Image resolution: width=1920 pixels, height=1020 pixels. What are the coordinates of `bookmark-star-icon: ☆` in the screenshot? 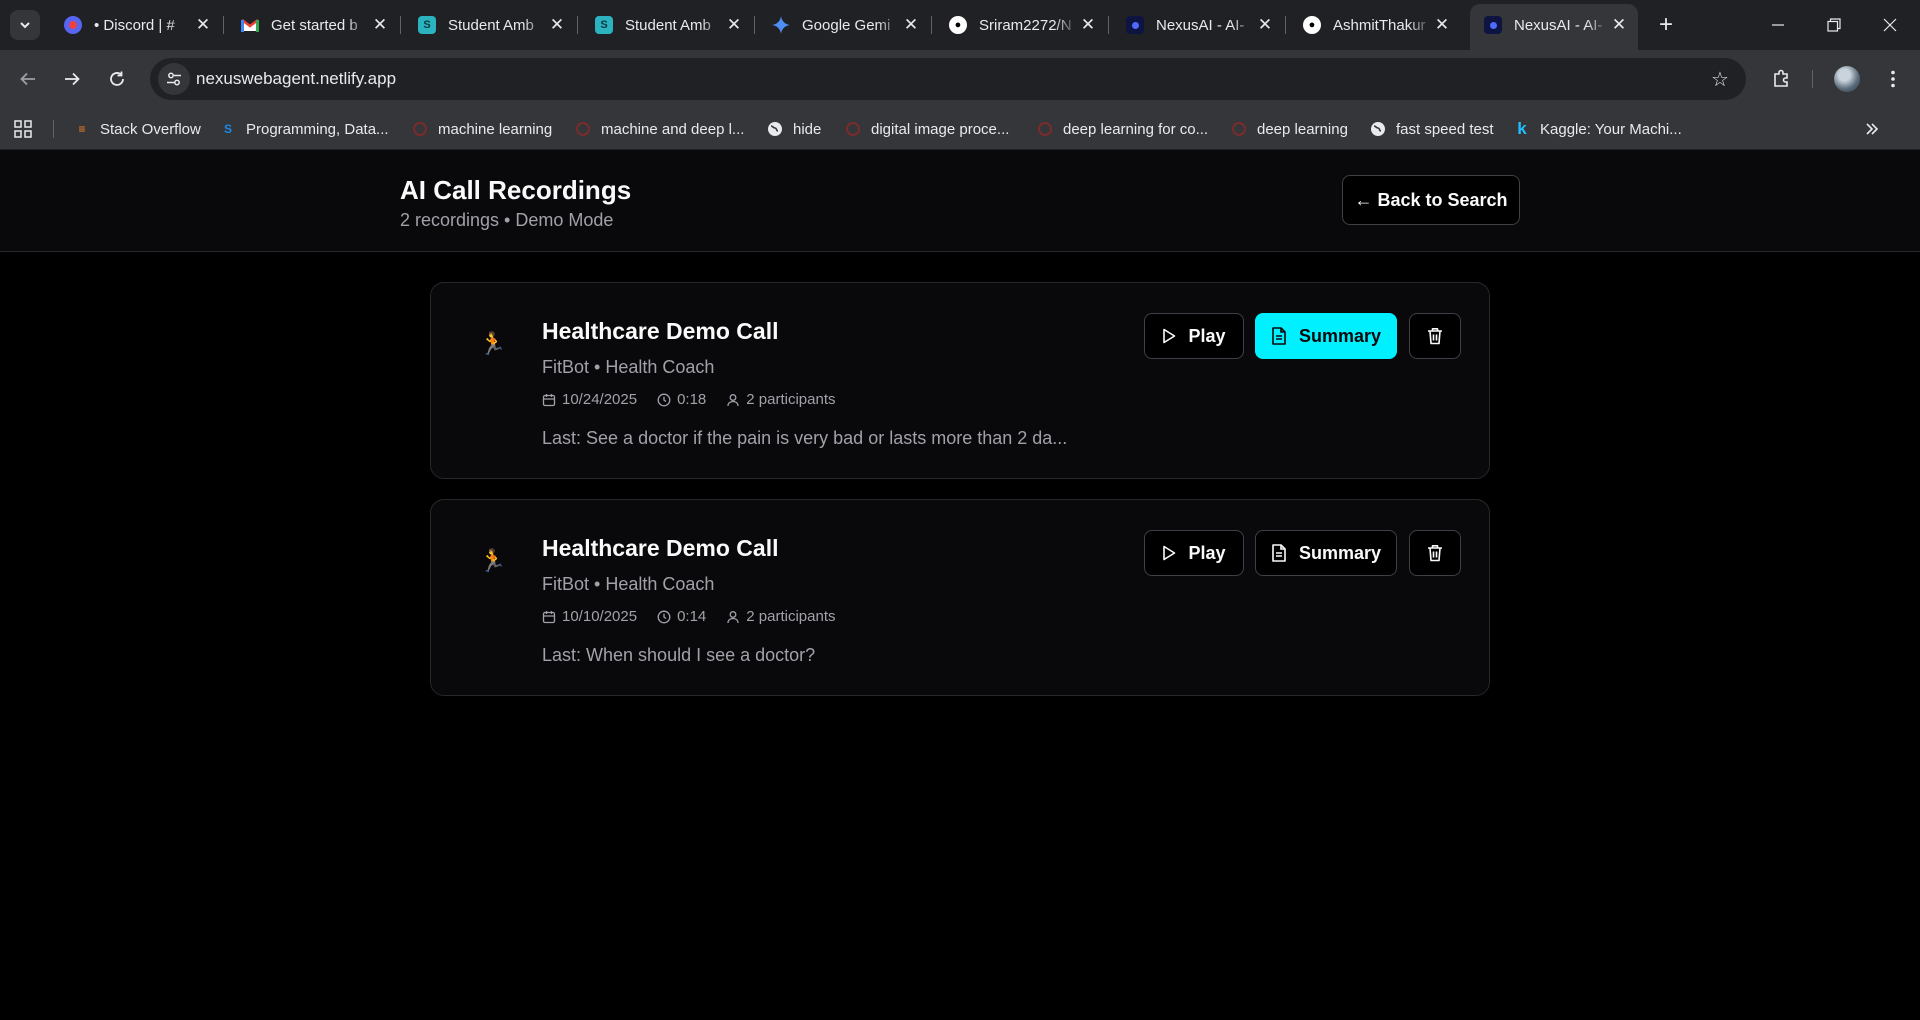 It's located at (1720, 79).